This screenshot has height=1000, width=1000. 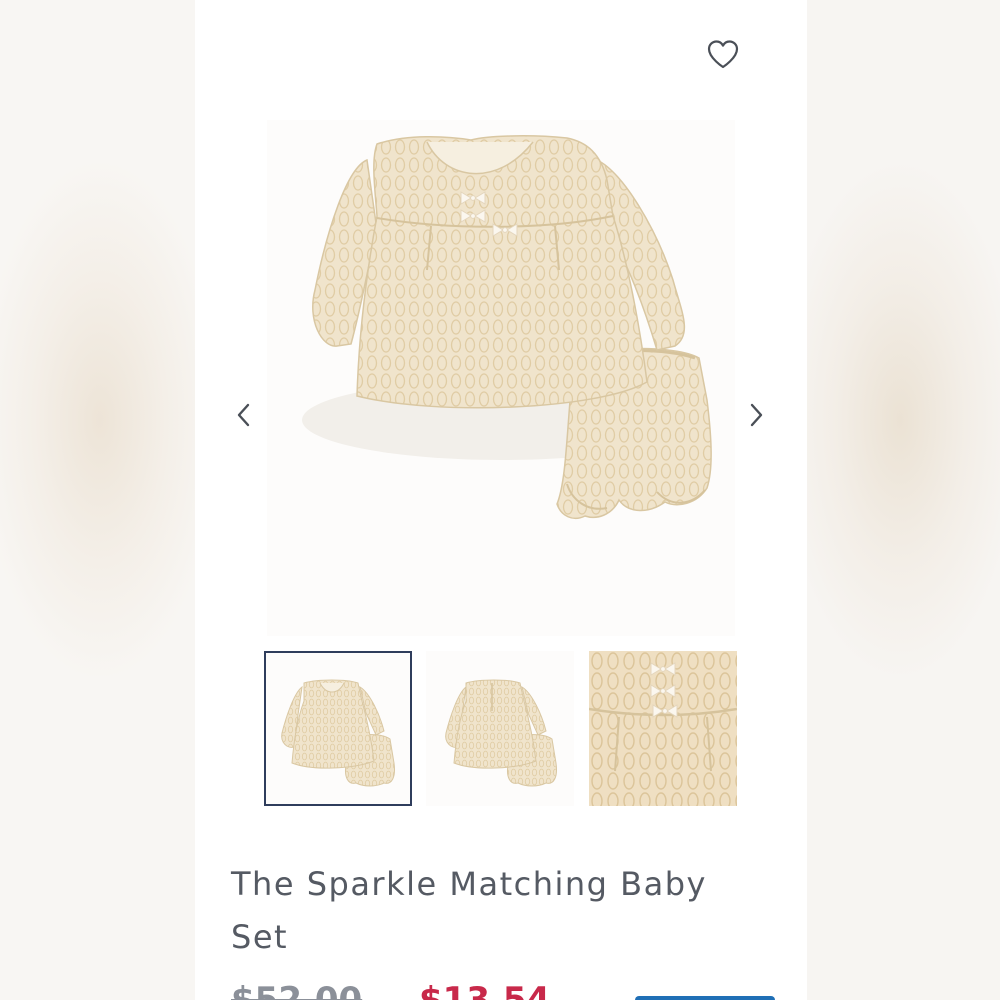 I want to click on discount-badge, so click(x=705, y=998).